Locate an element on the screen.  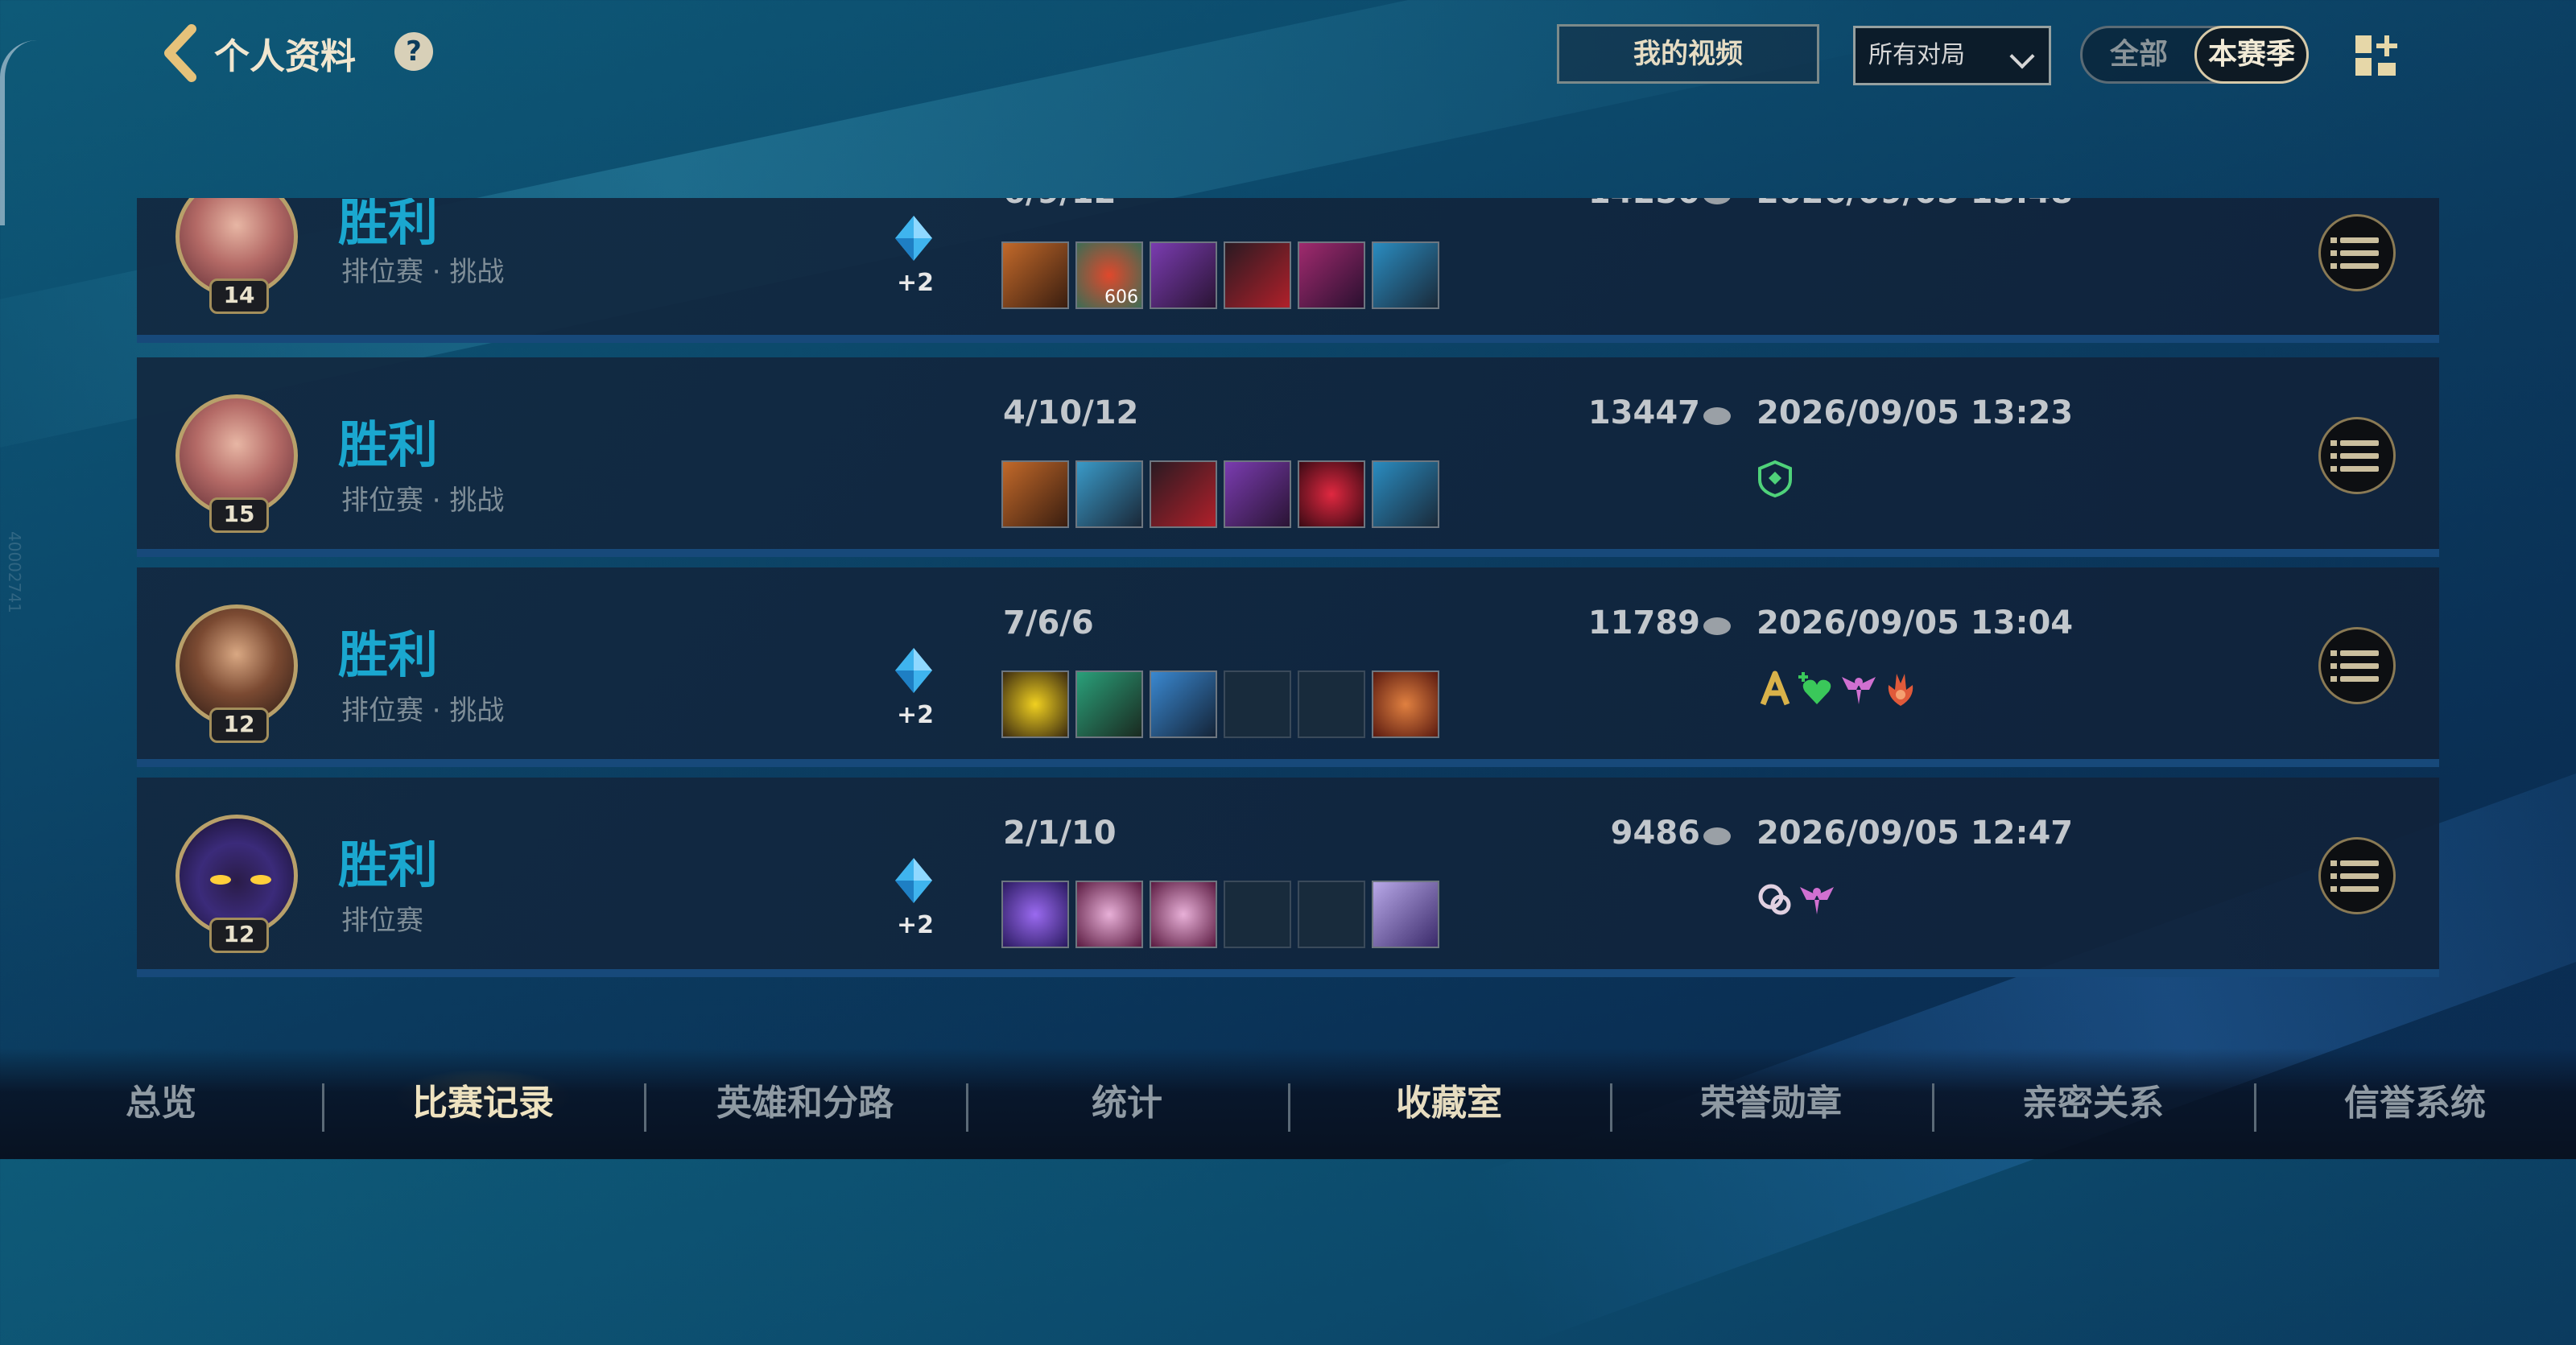
chevron-down-icon is located at coordinates (2022, 56).